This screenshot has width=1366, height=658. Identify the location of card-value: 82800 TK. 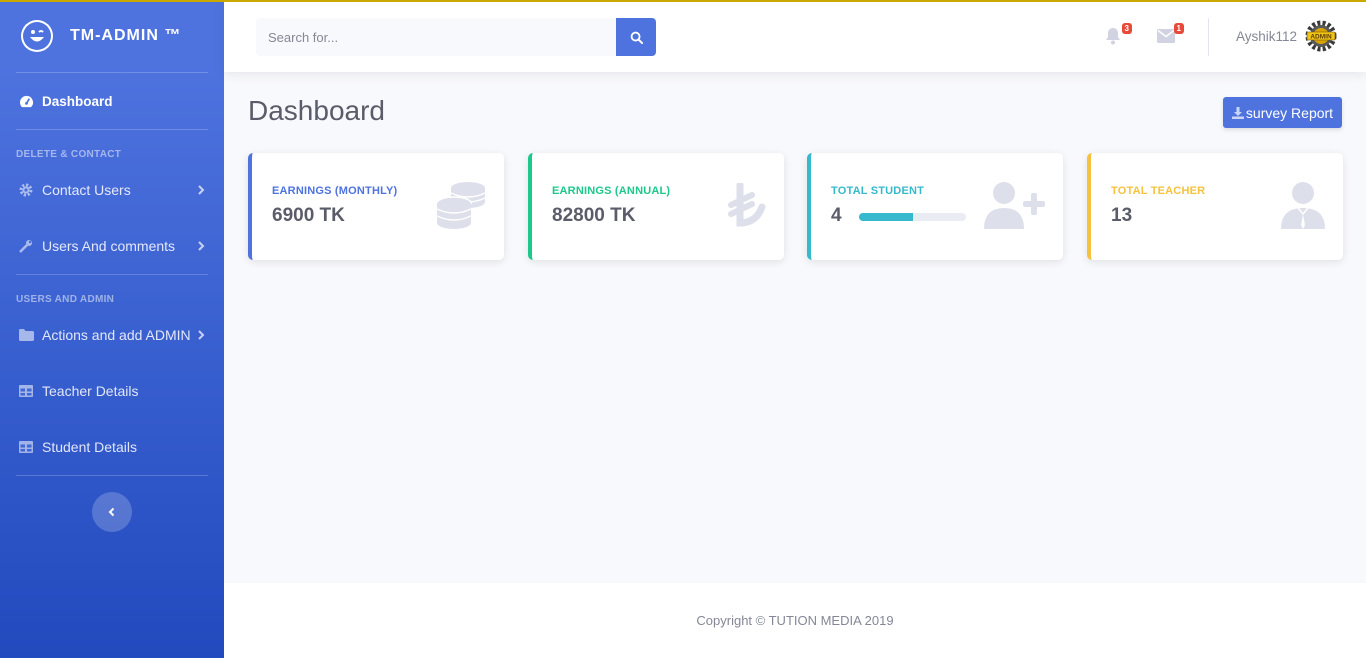
(594, 215).